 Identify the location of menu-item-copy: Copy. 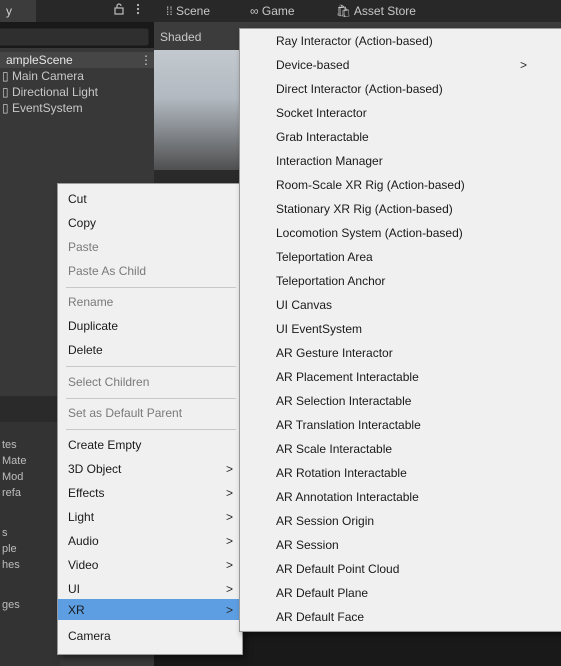
(153, 223).